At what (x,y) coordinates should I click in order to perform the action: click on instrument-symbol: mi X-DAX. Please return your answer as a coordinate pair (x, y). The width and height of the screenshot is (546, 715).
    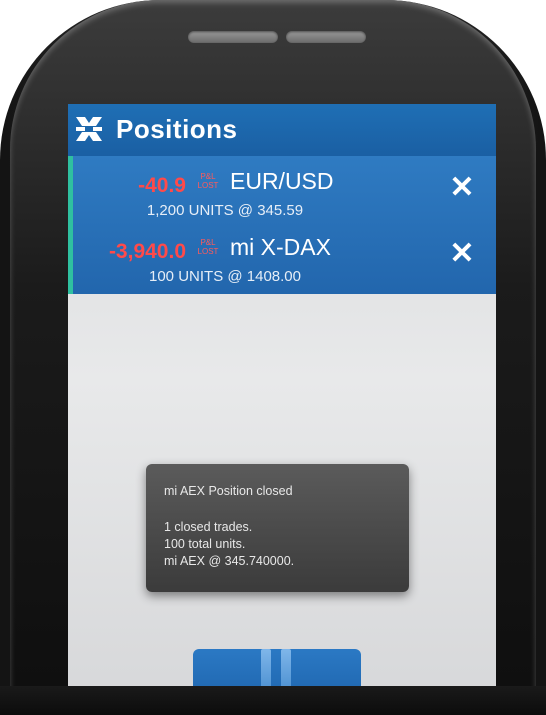
    Looking at the image, I should click on (280, 247).